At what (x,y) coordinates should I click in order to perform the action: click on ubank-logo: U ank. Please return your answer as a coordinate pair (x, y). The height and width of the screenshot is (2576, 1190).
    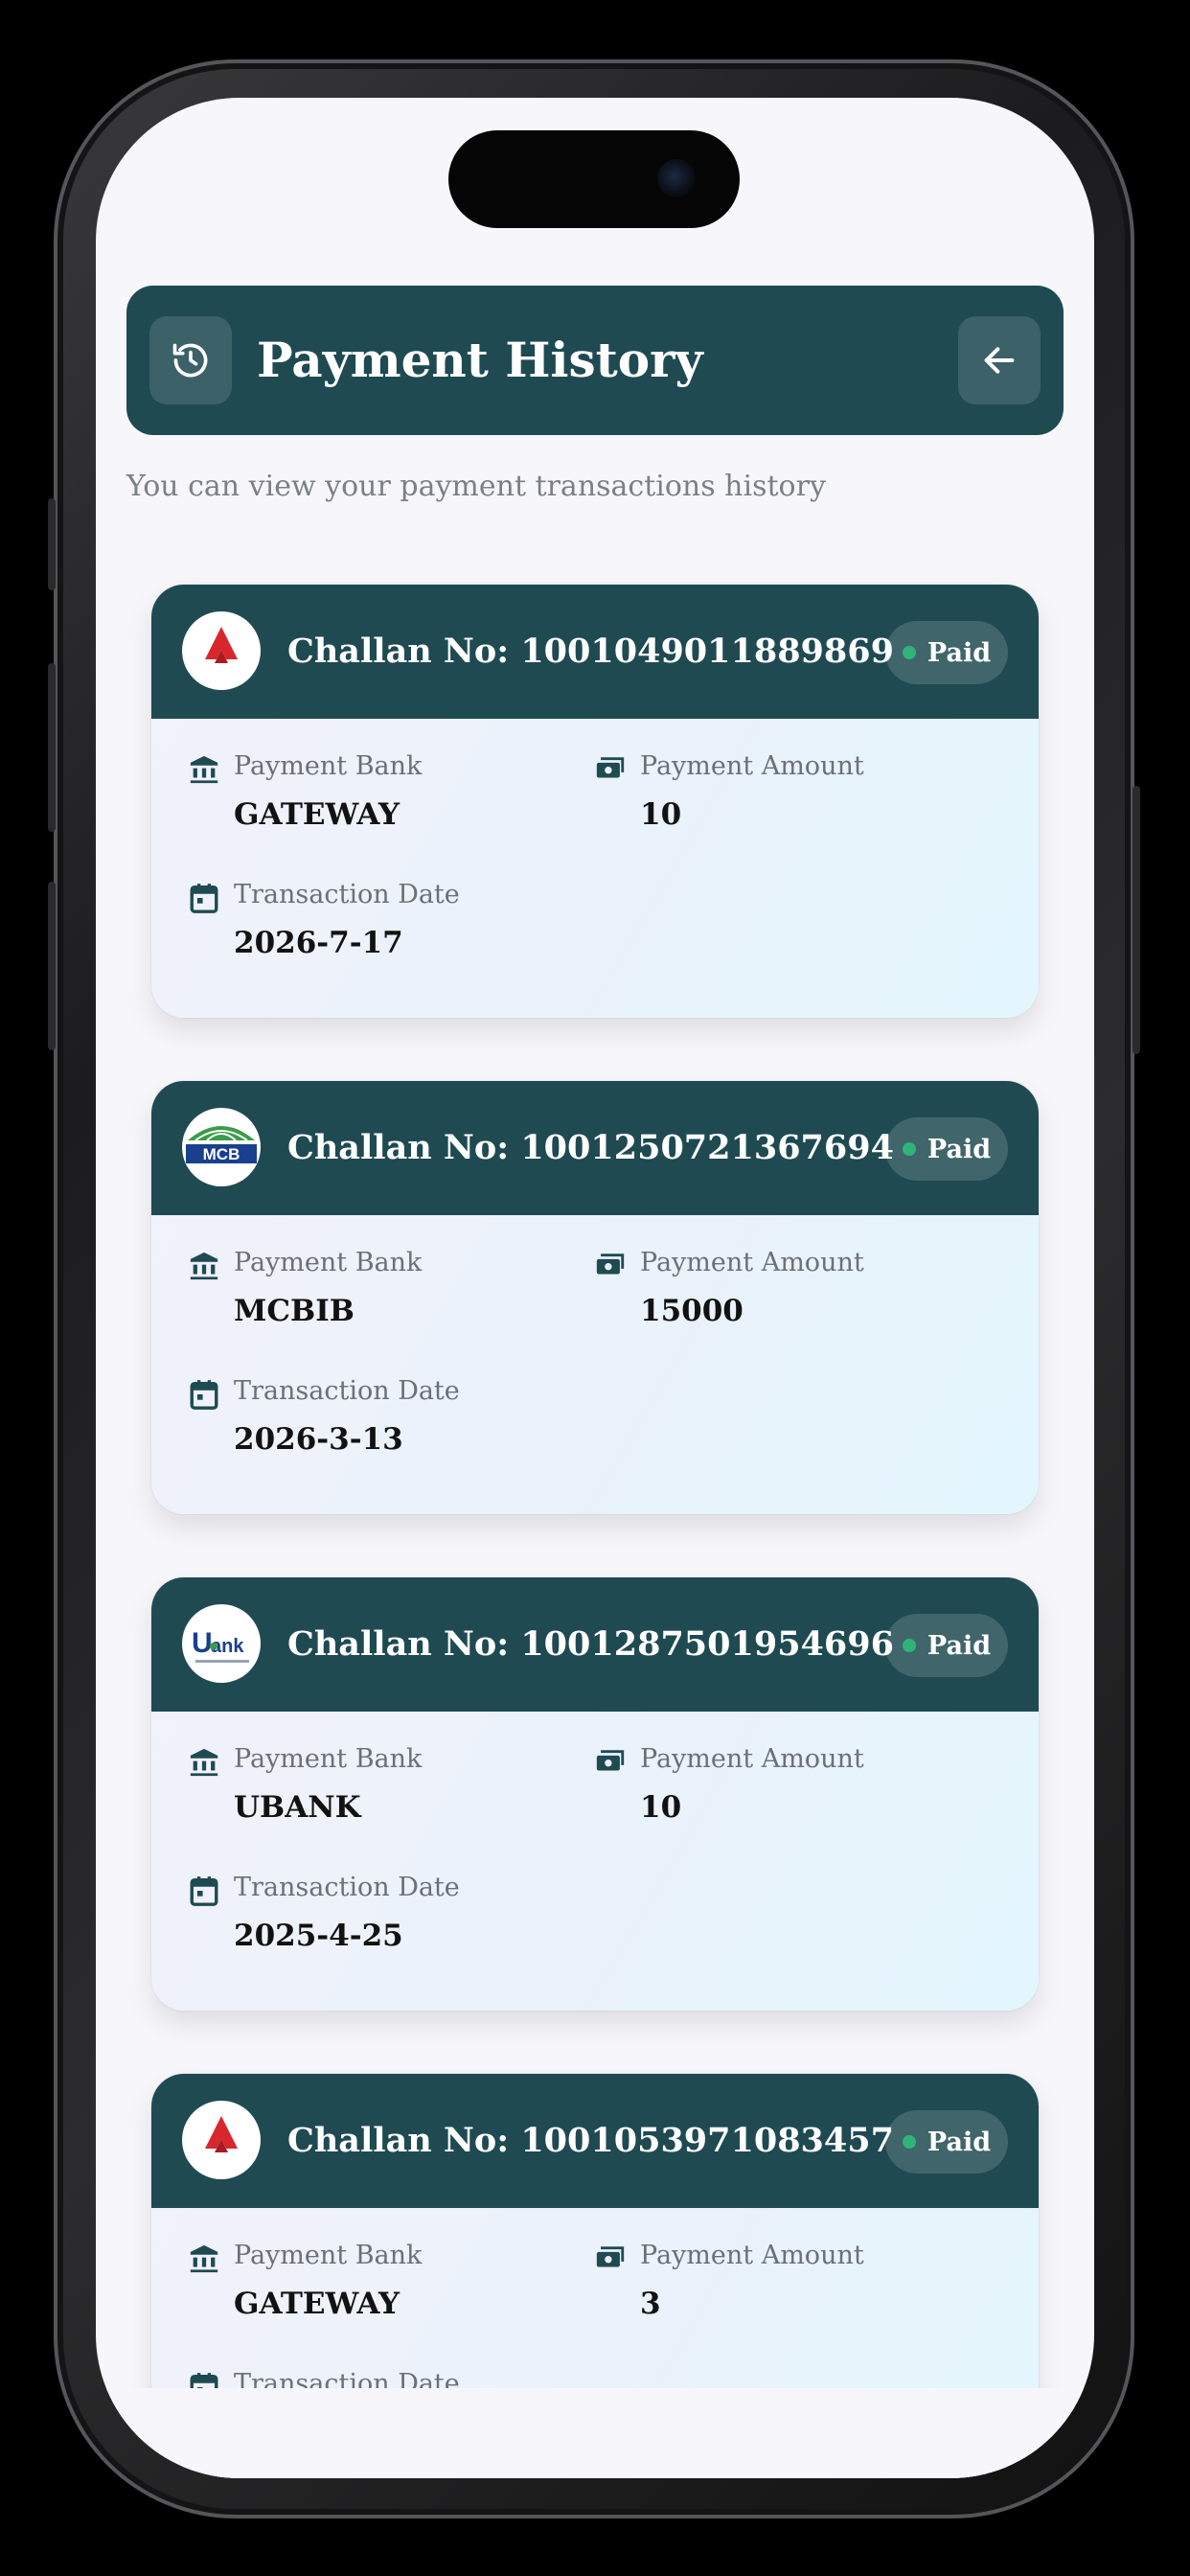
    Looking at the image, I should click on (222, 1644).